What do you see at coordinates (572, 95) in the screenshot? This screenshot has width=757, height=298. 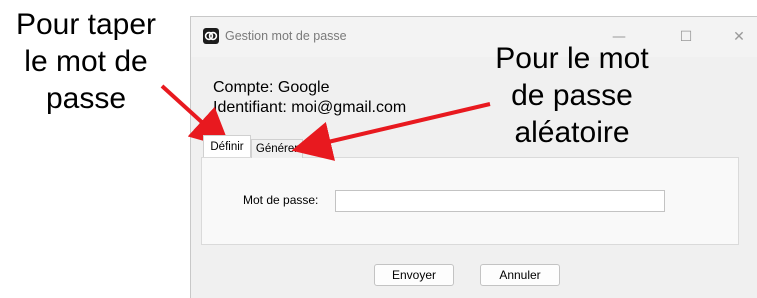 I see `annotation-right-text: Pour le mot de passe aléatoire` at bounding box center [572, 95].